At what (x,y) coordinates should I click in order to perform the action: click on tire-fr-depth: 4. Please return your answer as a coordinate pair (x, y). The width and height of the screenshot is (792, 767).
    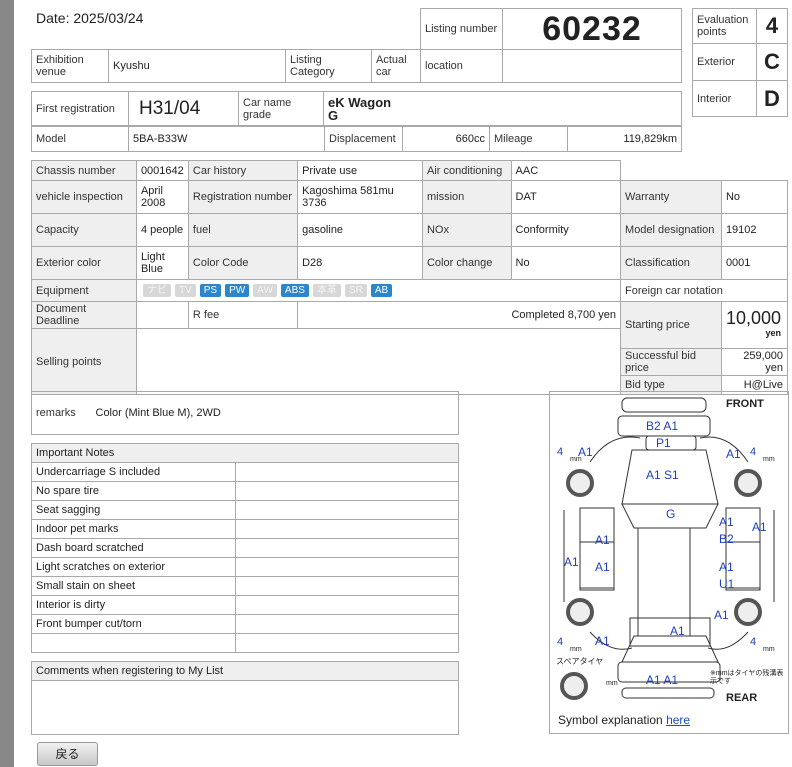
    Looking at the image, I should click on (753, 452).